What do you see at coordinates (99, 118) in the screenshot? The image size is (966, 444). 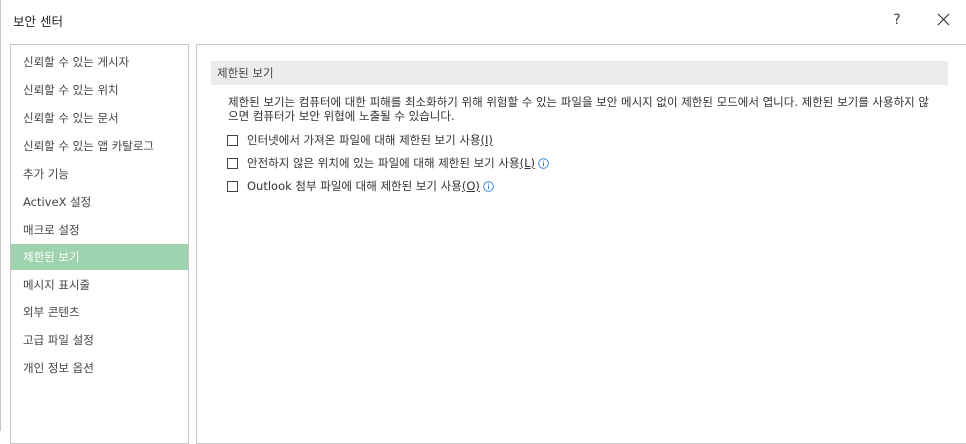 I see `sidebar-item-trusted-documents: 신뢰할 수 있는 문서` at bounding box center [99, 118].